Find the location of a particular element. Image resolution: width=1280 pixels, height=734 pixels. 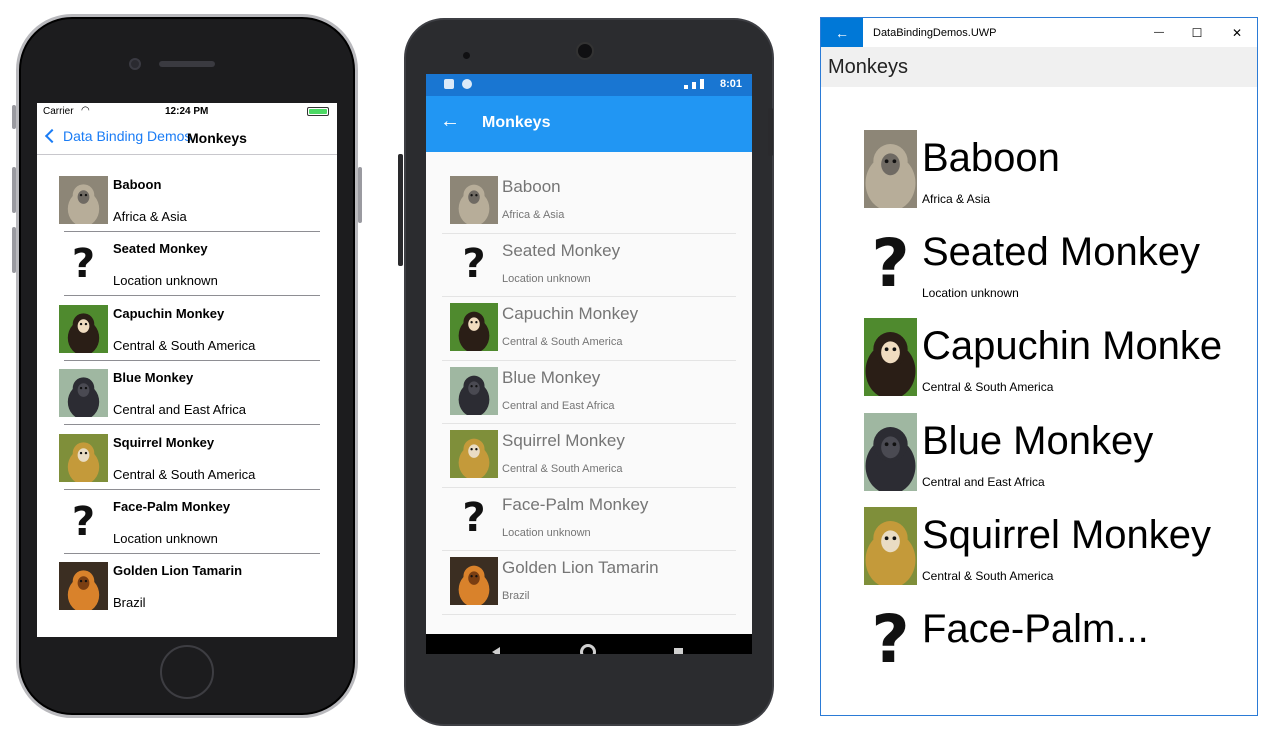

monkey-name: Capuchin Monke is located at coordinates (1072, 346).